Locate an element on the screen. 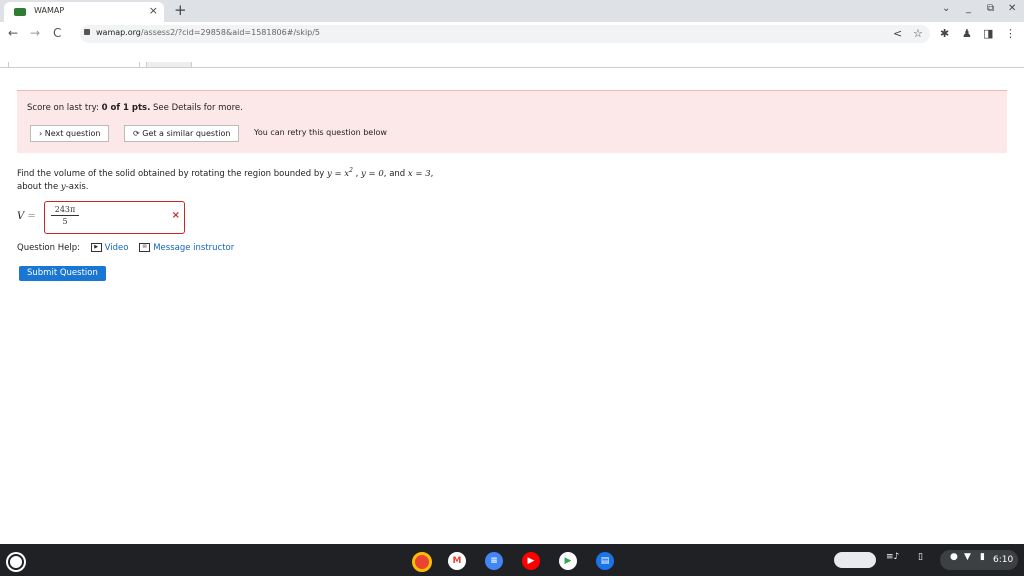 The width and height of the screenshot is (1024, 576). play-store-app-icon: ▶ is located at coordinates (568, 561).